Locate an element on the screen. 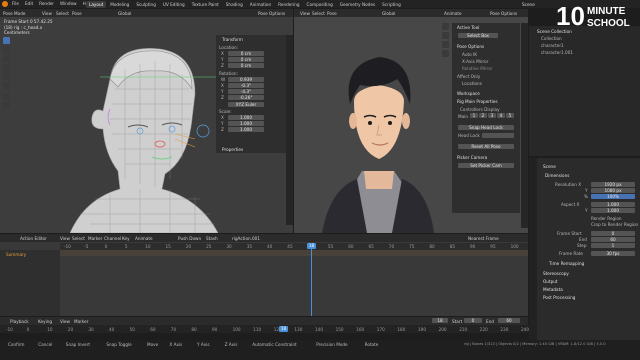 Image resolution: width=640 pixels, height=360 pixels. tab-uv-editing: UV Editing is located at coordinates (174, 4).